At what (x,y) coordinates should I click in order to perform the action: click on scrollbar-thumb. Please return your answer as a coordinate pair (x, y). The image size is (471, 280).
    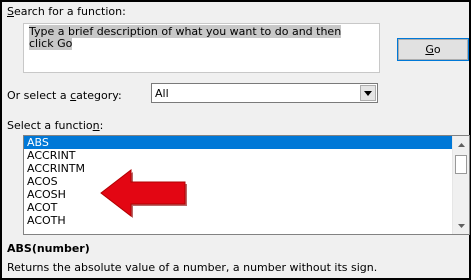
    Looking at the image, I should click on (461, 164).